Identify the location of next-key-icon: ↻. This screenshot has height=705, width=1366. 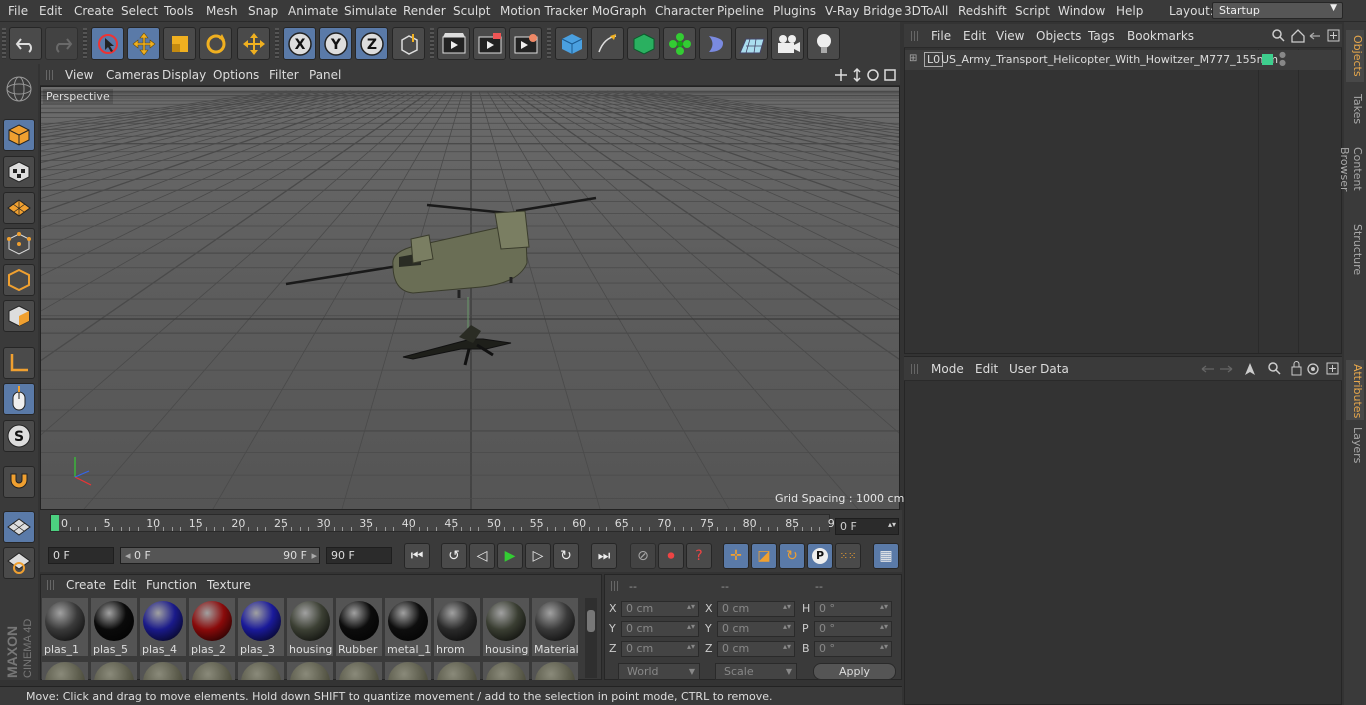
(566, 556).